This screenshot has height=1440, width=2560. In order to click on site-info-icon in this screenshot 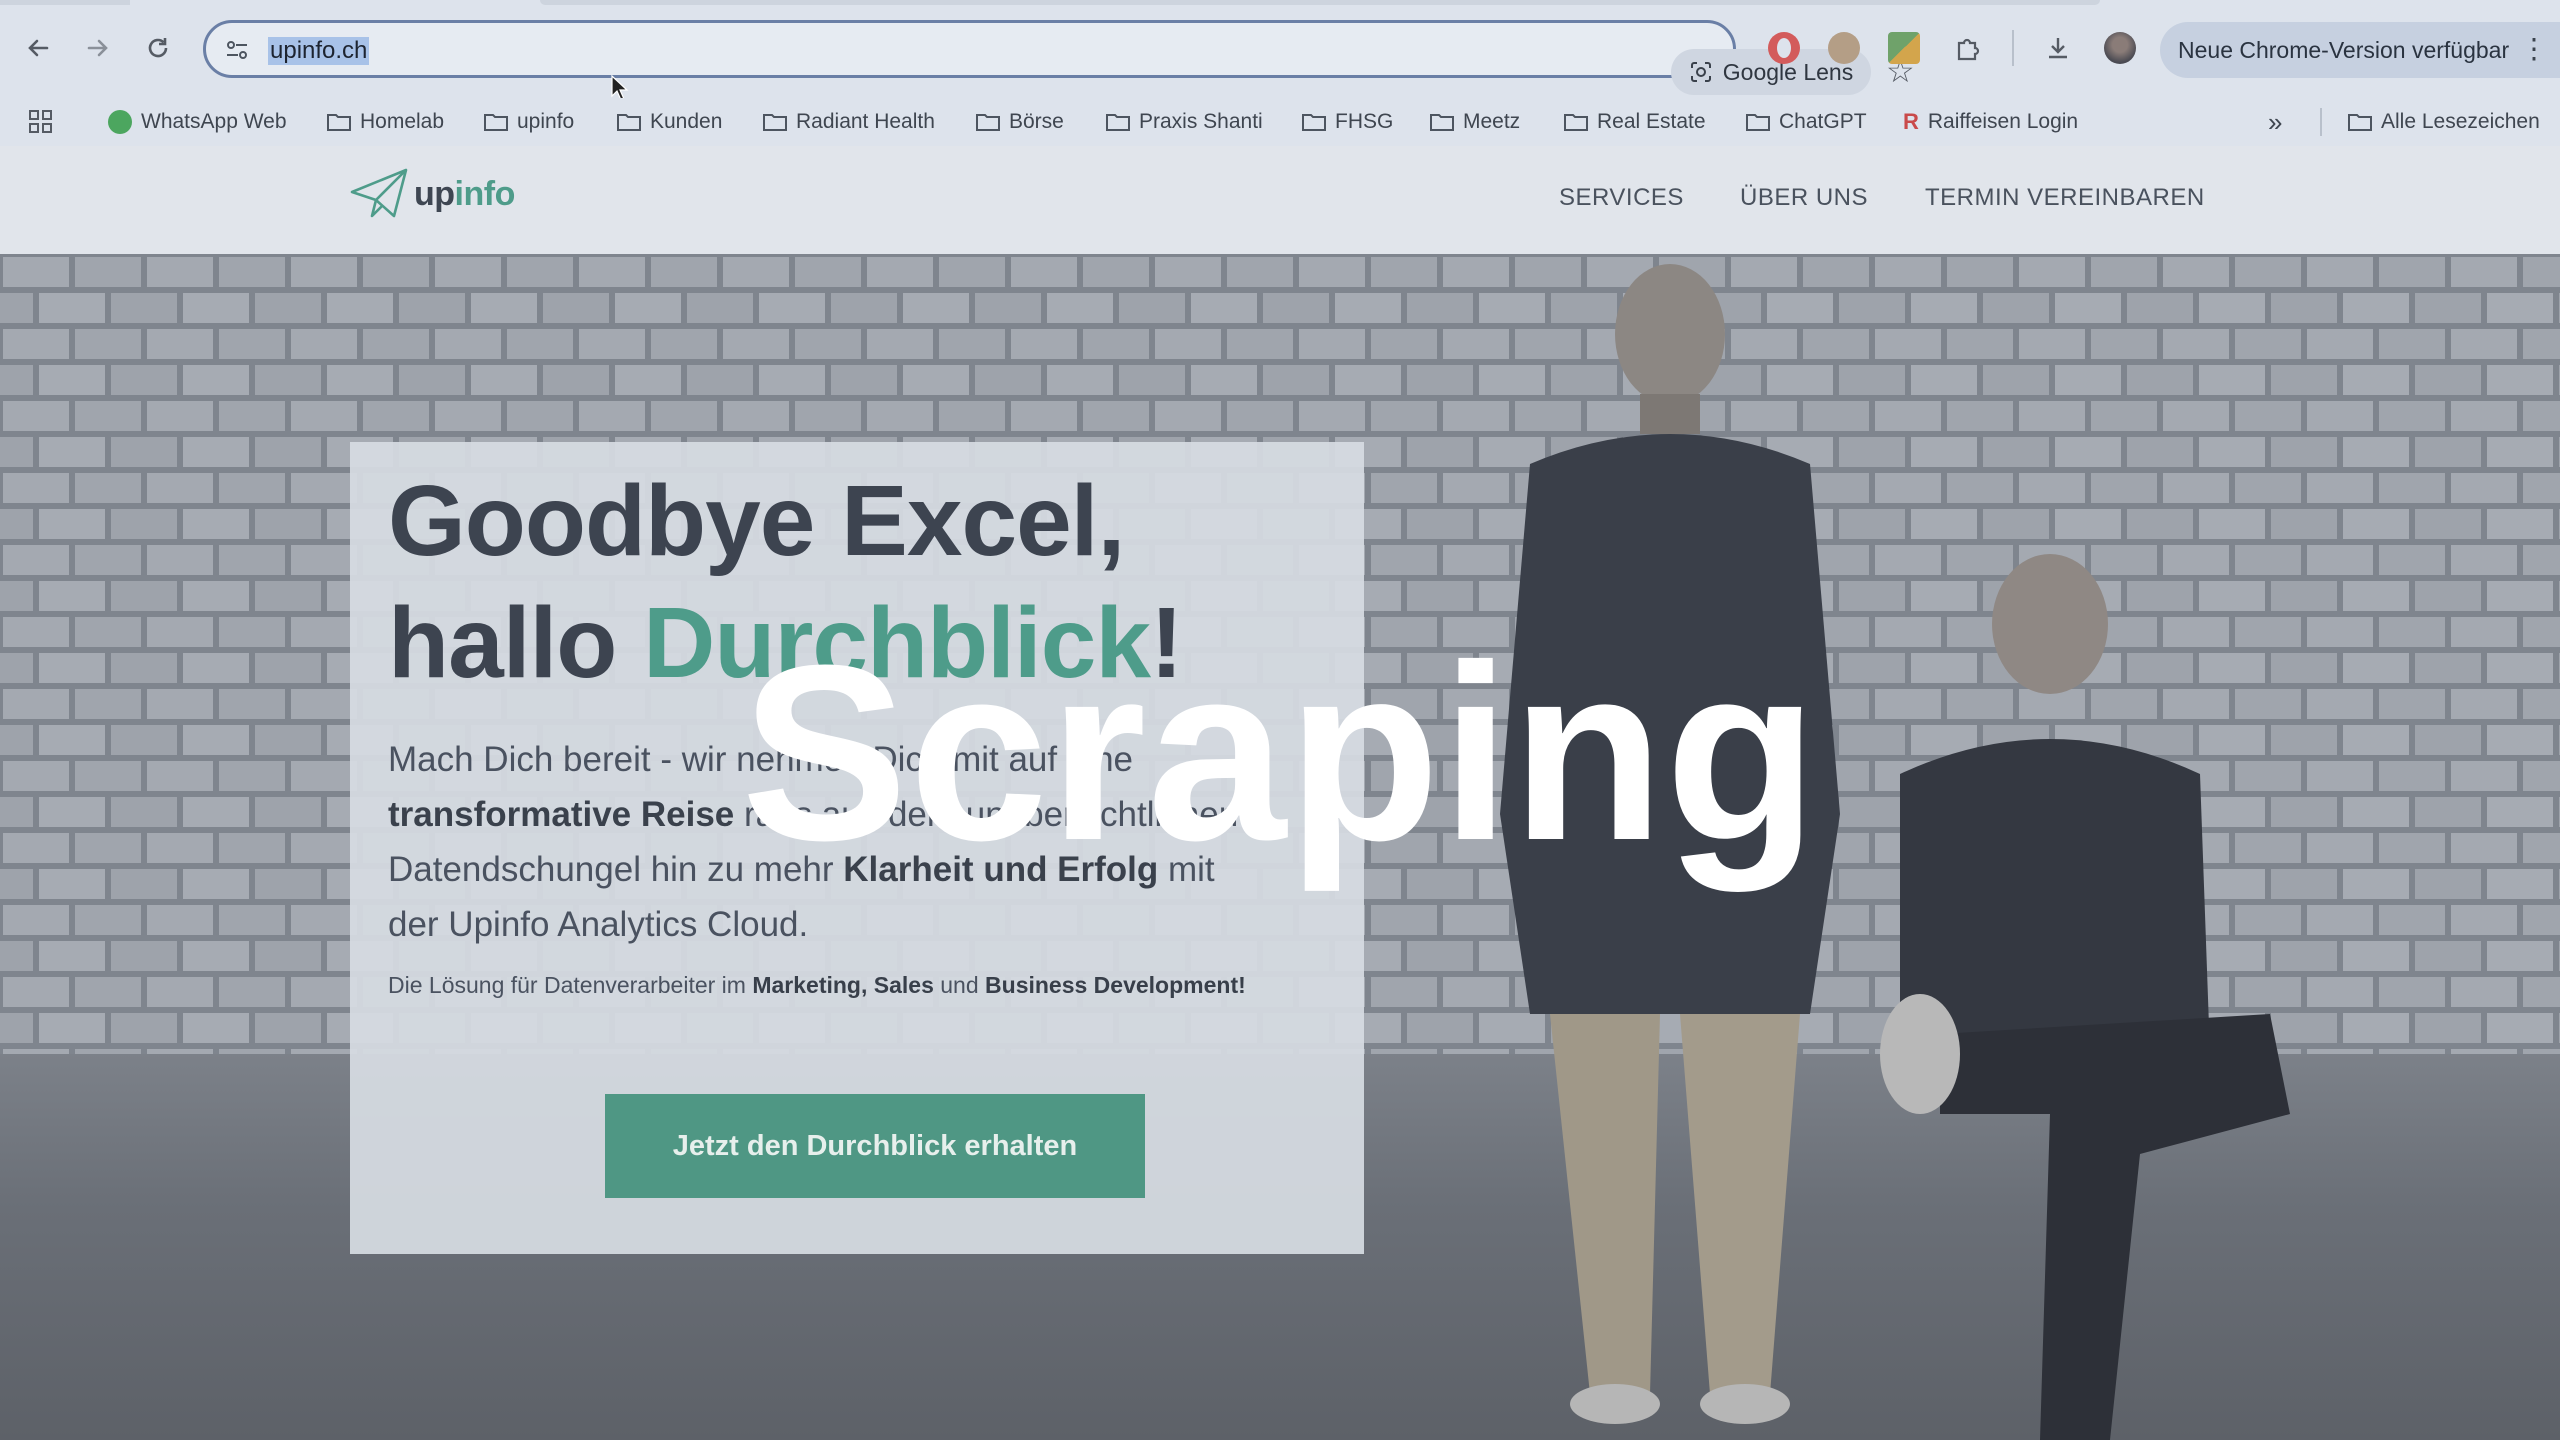, I will do `click(237, 50)`.